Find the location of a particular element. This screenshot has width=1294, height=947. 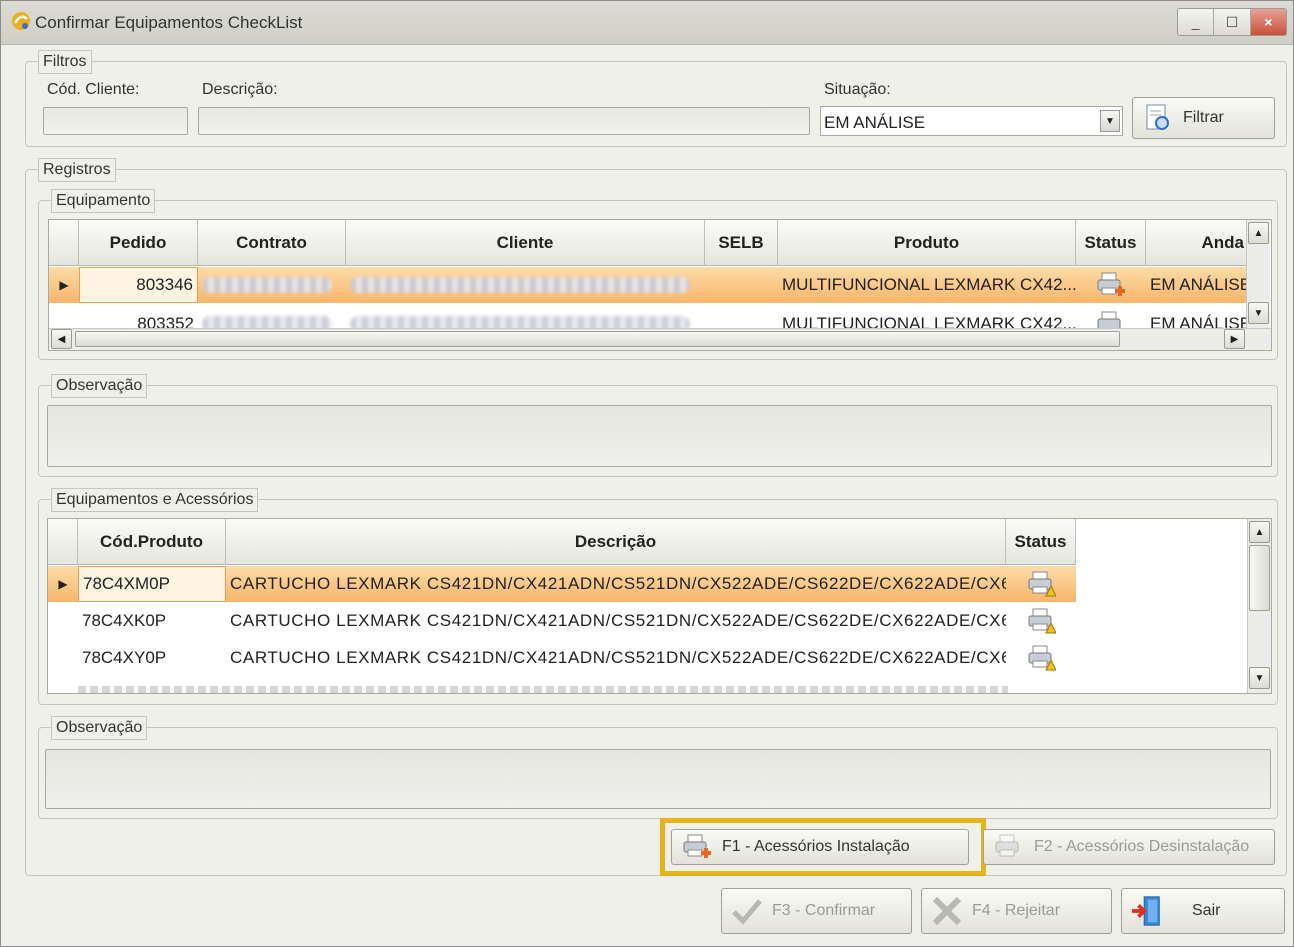

col-andamento: Anda is located at coordinates (1197, 243).